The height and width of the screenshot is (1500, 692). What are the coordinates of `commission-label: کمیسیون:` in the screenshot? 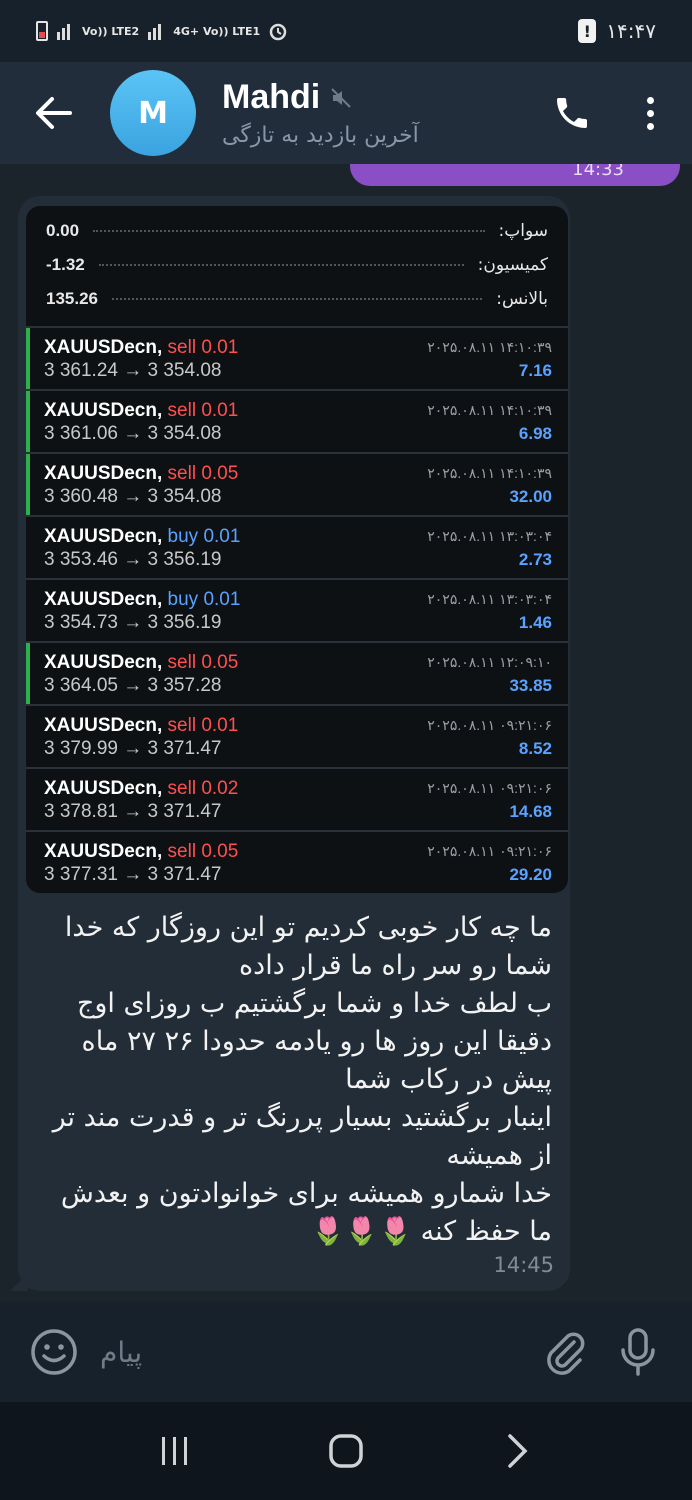 It's located at (512, 265).